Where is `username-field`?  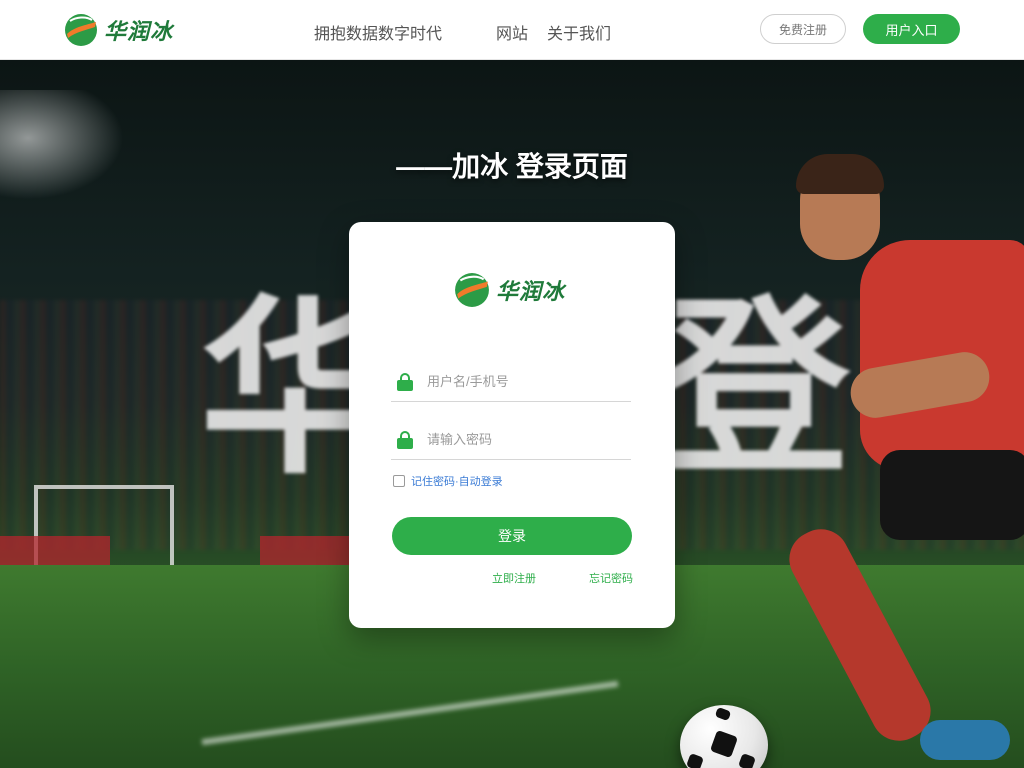
username-field is located at coordinates (511, 382).